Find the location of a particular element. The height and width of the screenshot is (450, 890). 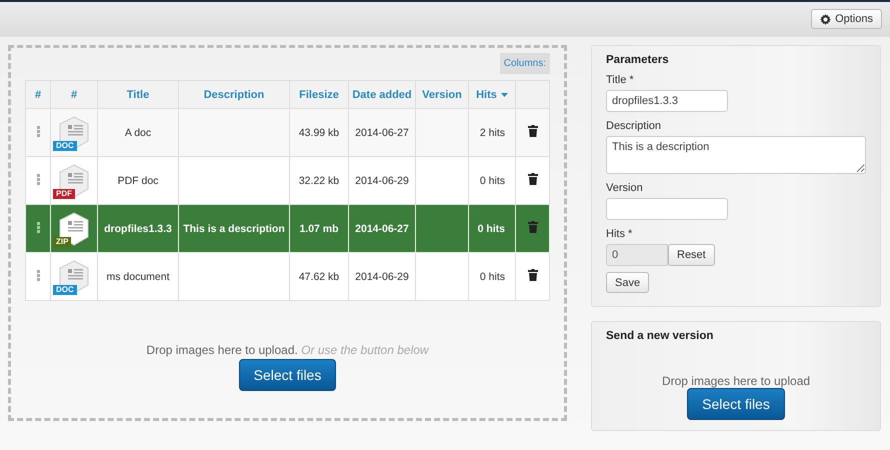

options-button: Options is located at coordinates (846, 19).